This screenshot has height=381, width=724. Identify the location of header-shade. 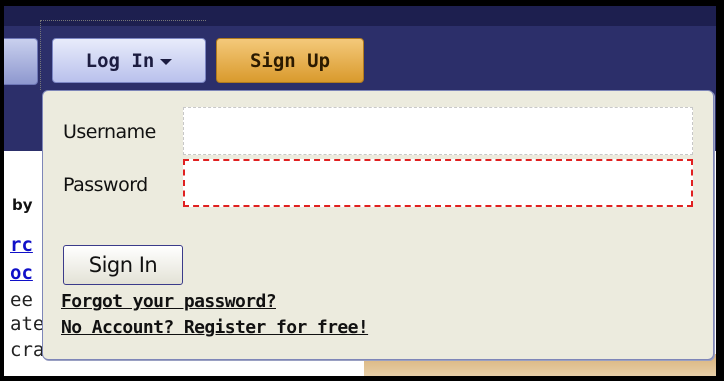
(360, 16).